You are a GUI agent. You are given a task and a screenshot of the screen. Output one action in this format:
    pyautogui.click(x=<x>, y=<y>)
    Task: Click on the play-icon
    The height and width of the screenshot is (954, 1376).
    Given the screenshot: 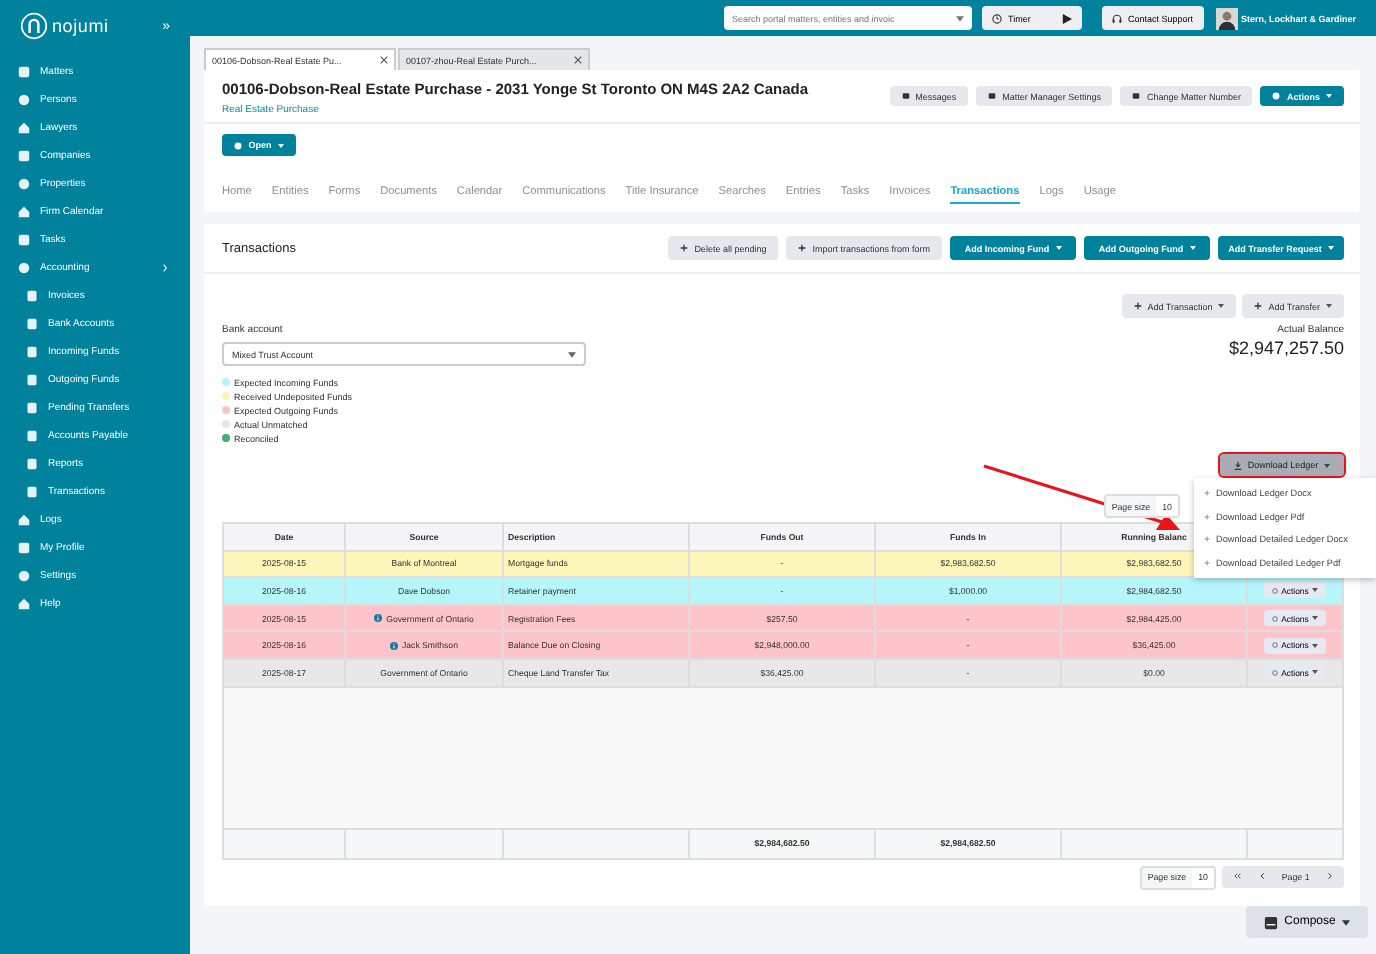 What is the action you would take?
    pyautogui.click(x=1067, y=18)
    